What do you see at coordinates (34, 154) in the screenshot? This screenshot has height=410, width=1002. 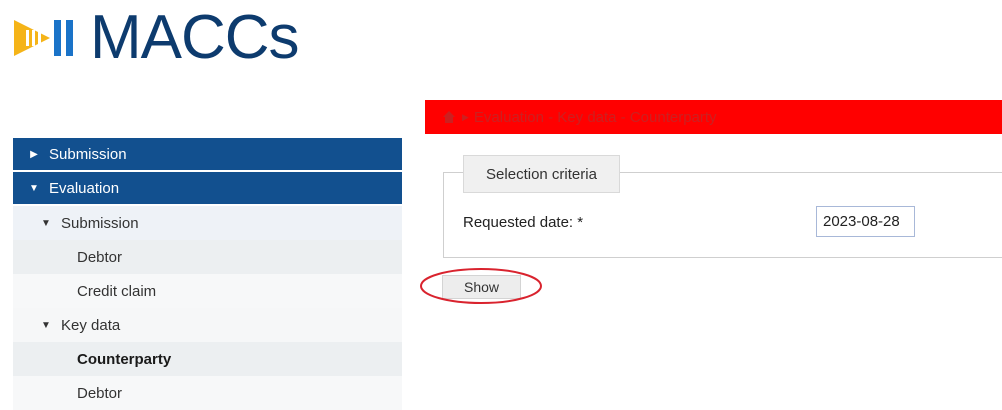 I see `caret-right-icon: ▶` at bounding box center [34, 154].